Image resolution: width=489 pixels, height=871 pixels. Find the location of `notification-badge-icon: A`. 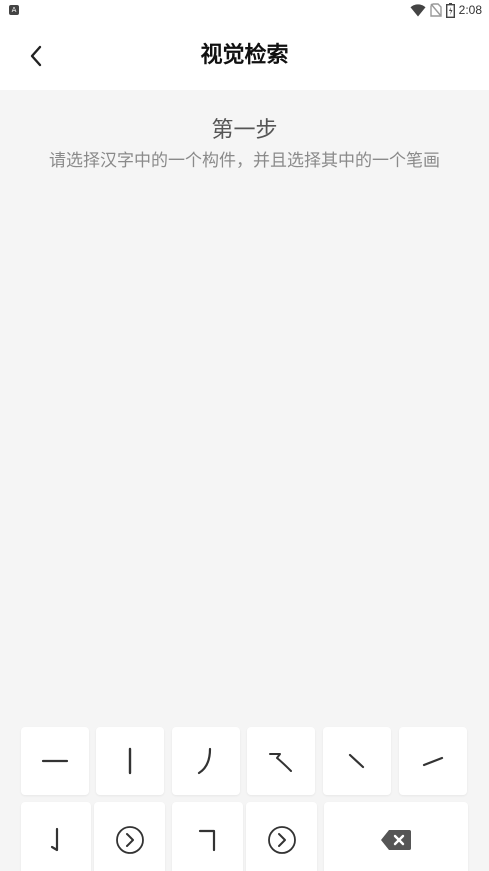

notification-badge-icon: A is located at coordinates (14, 10).